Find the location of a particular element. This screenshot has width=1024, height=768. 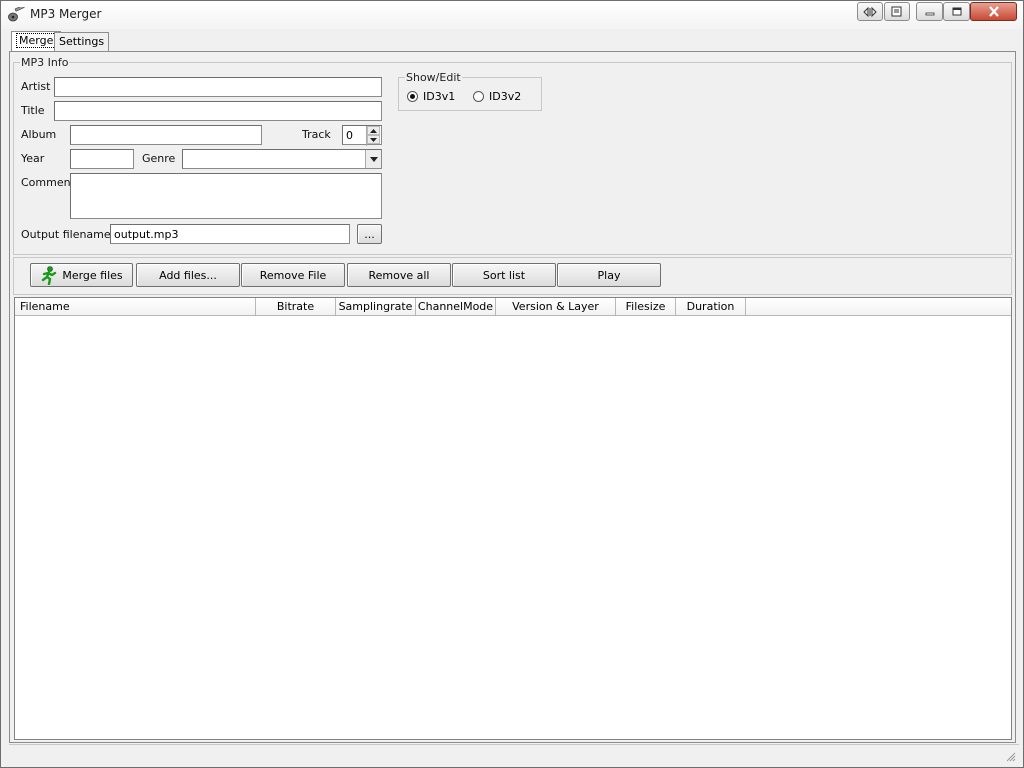

sheet-button is located at coordinates (897, 11).